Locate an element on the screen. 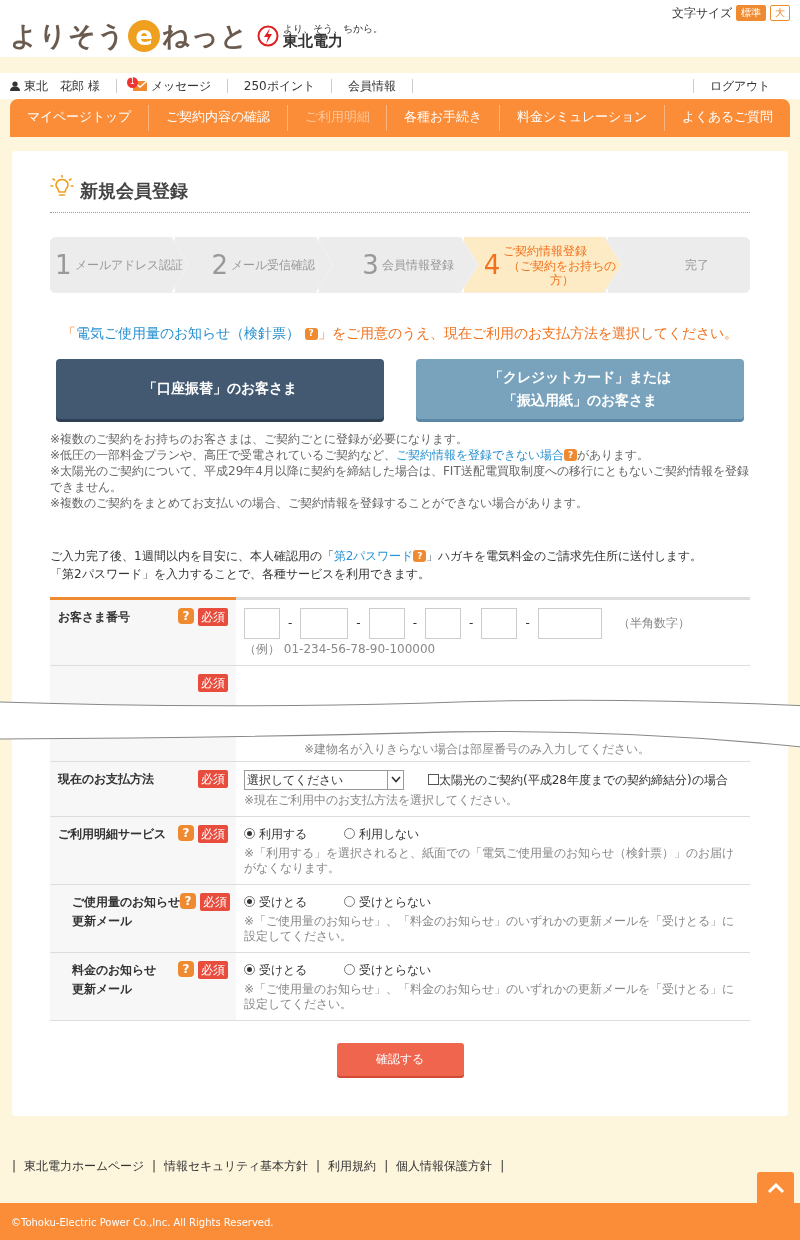 This screenshot has height=1240, width=800. instruction-text: 「電気ご使用量のお知らせ（検針票） ? 」をご用意のうえ、現在ご利用のお支払方法を選択してください。 is located at coordinates (400, 333).